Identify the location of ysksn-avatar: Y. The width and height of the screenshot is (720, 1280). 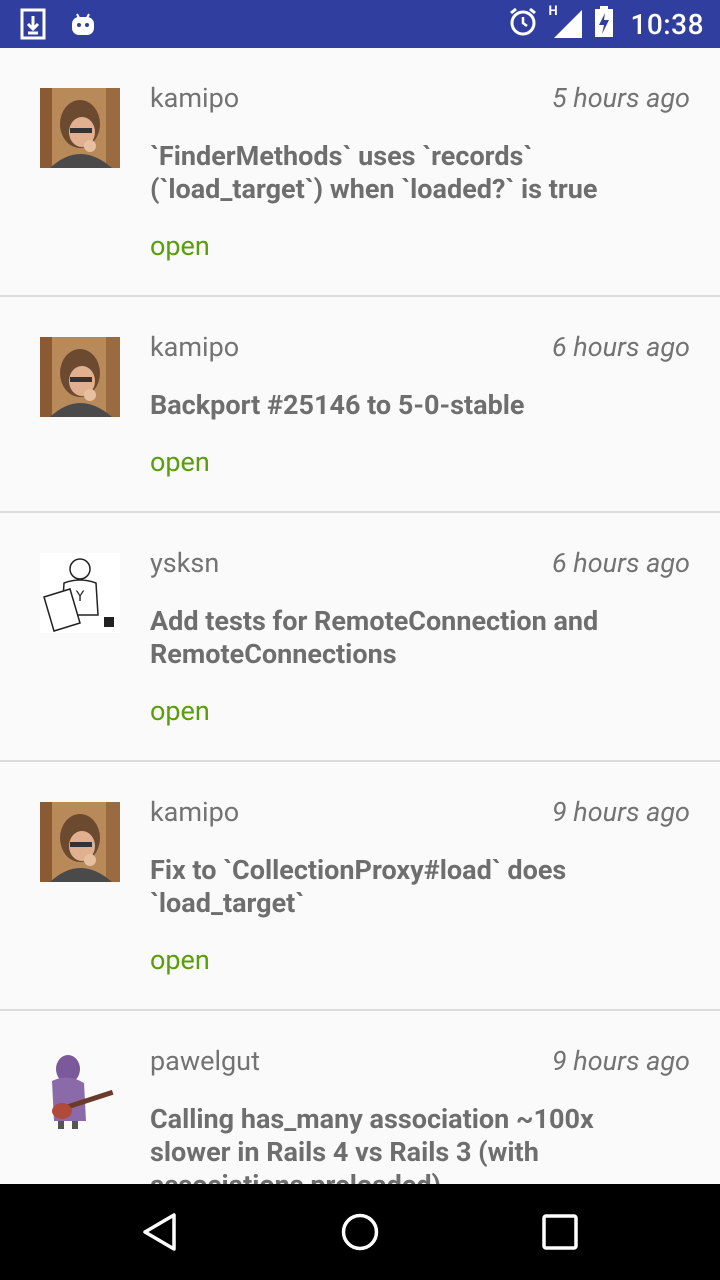
(80, 593).